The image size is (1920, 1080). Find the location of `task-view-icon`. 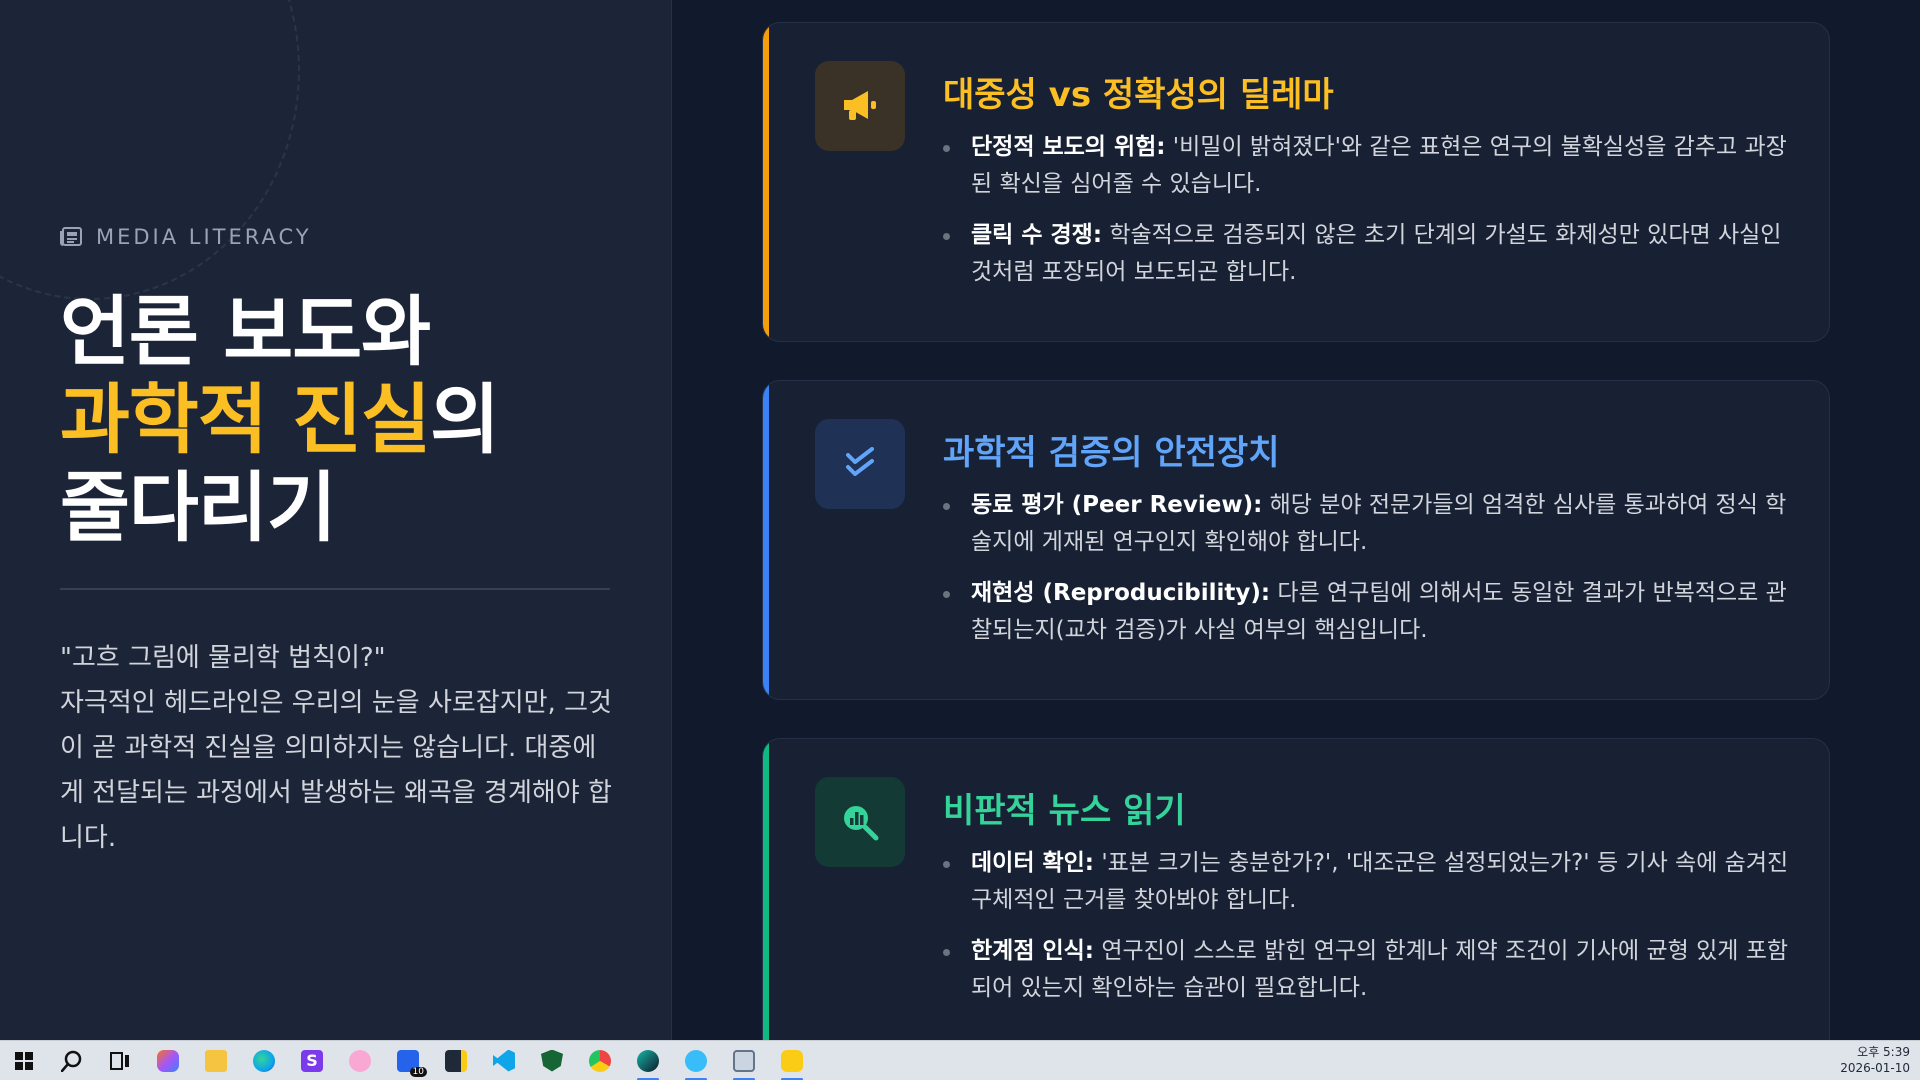

task-view-icon is located at coordinates (120, 1061).